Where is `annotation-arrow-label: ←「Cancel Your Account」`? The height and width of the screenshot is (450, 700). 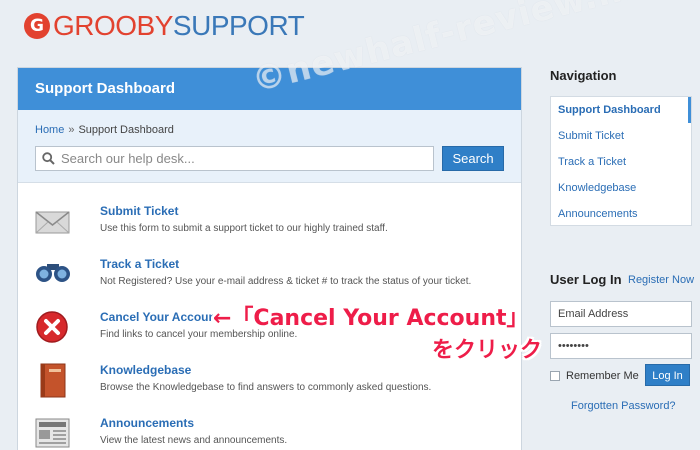
annotation-arrow-label: ←「Cancel Your Account」 is located at coordinates (371, 318).